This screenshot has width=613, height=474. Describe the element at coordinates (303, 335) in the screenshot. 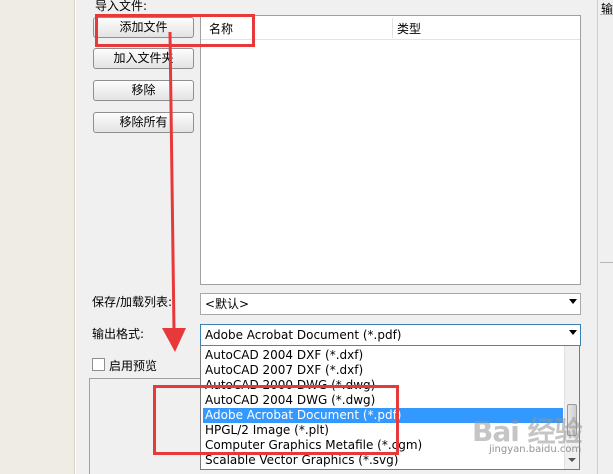

I see `output-format-value: Adobe Acrobat Document (*.pdf)` at that location.